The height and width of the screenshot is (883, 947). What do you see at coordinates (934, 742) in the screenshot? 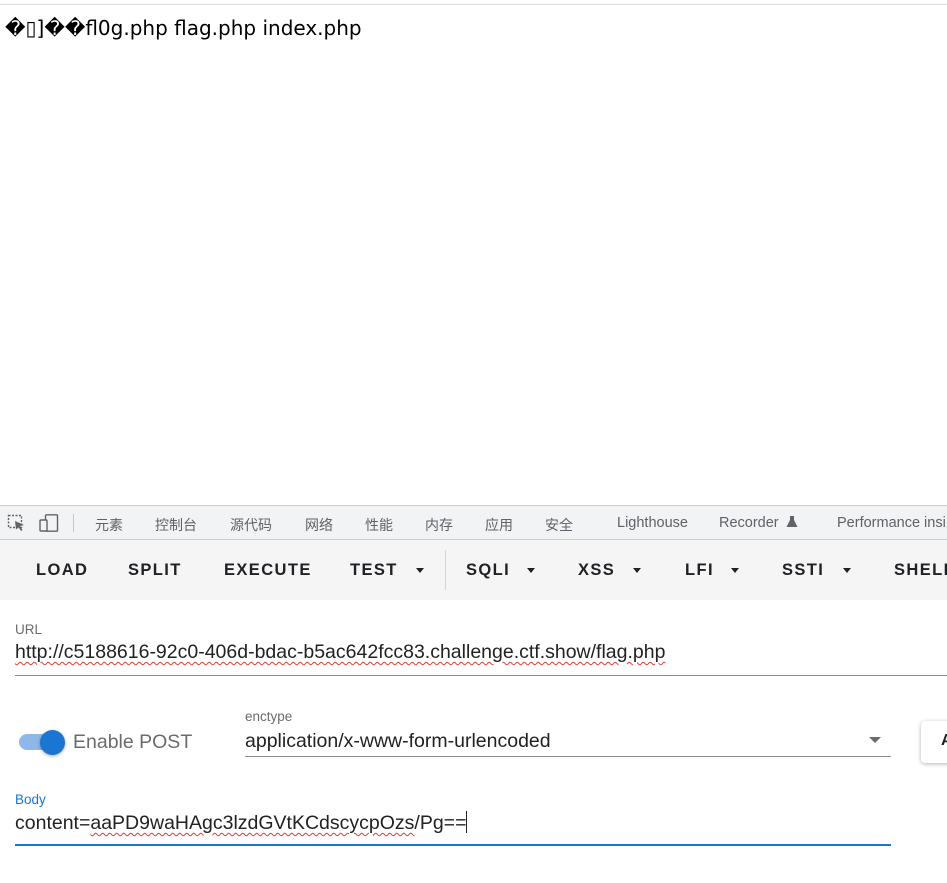
I see `add-header-button: A` at bounding box center [934, 742].